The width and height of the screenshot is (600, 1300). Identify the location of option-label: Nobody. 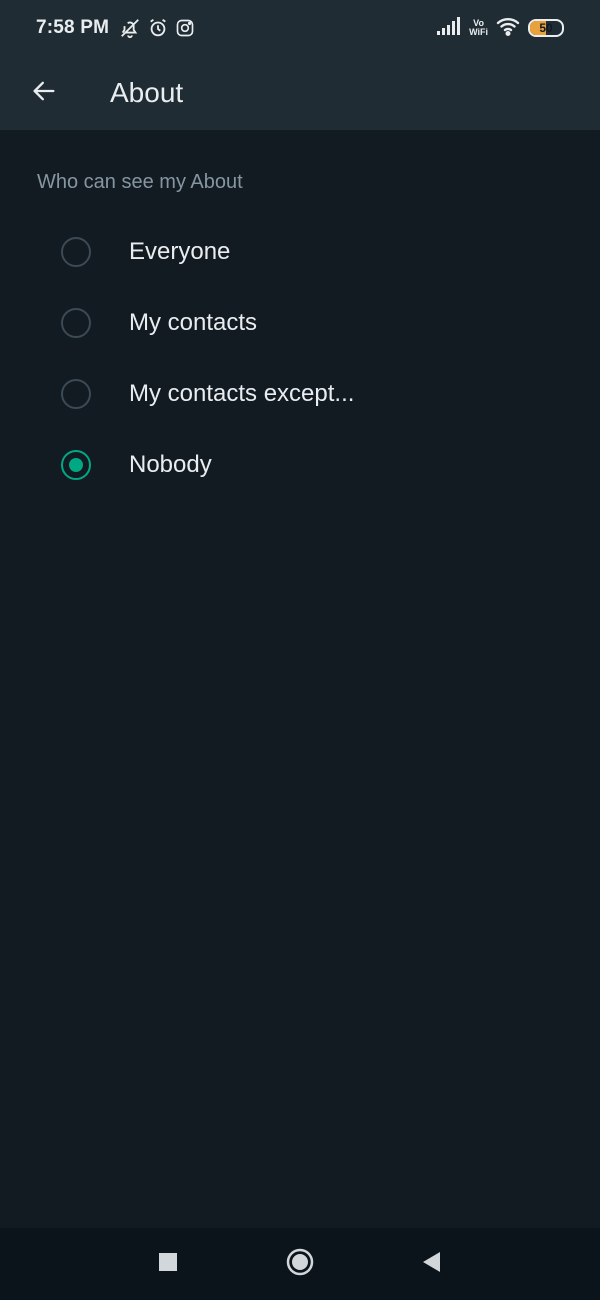
(170, 464).